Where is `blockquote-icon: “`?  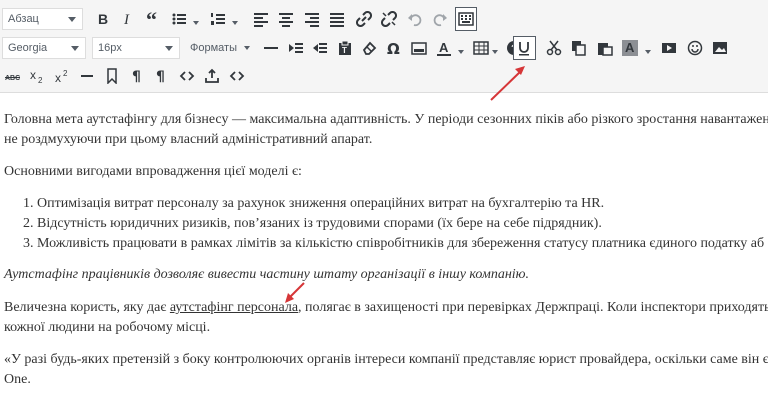 blockquote-icon: “ is located at coordinates (151, 19).